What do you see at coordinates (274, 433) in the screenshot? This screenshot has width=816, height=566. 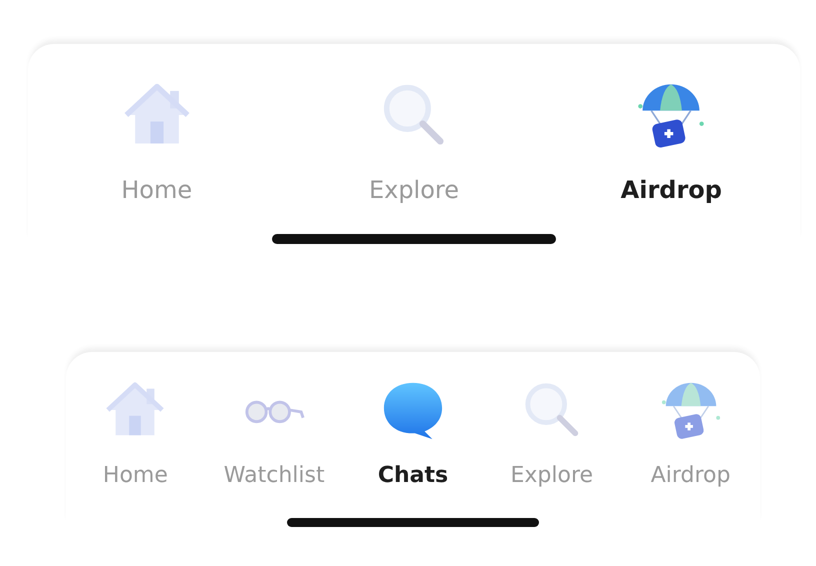 I see `tab: Watchlist` at bounding box center [274, 433].